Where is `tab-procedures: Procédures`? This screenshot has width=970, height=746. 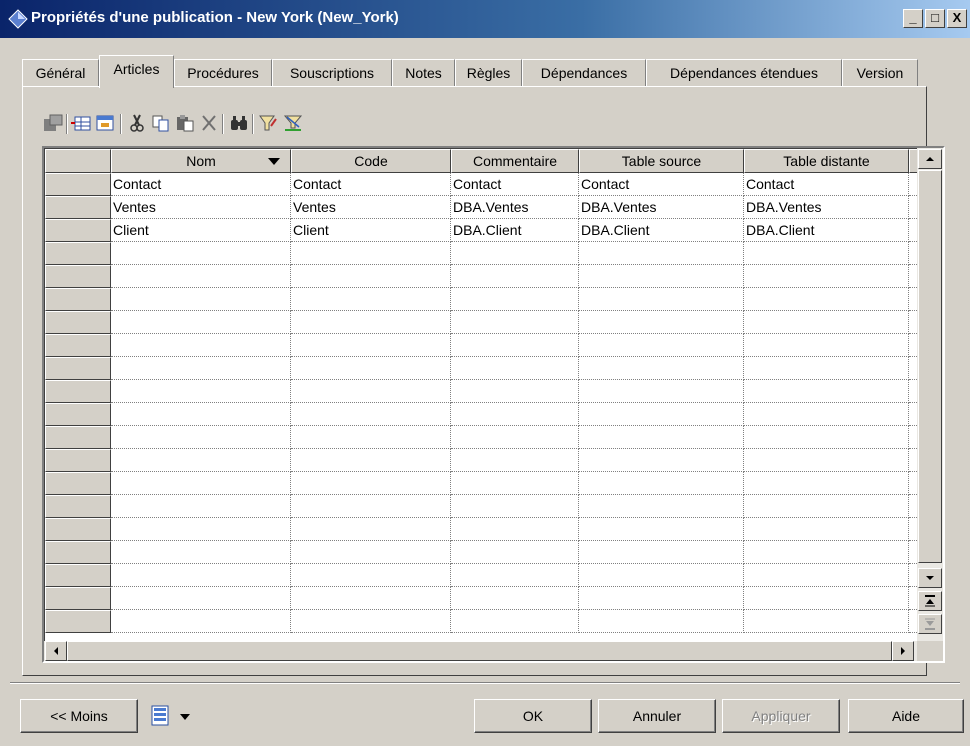
tab-procedures: Procédures is located at coordinates (223, 73).